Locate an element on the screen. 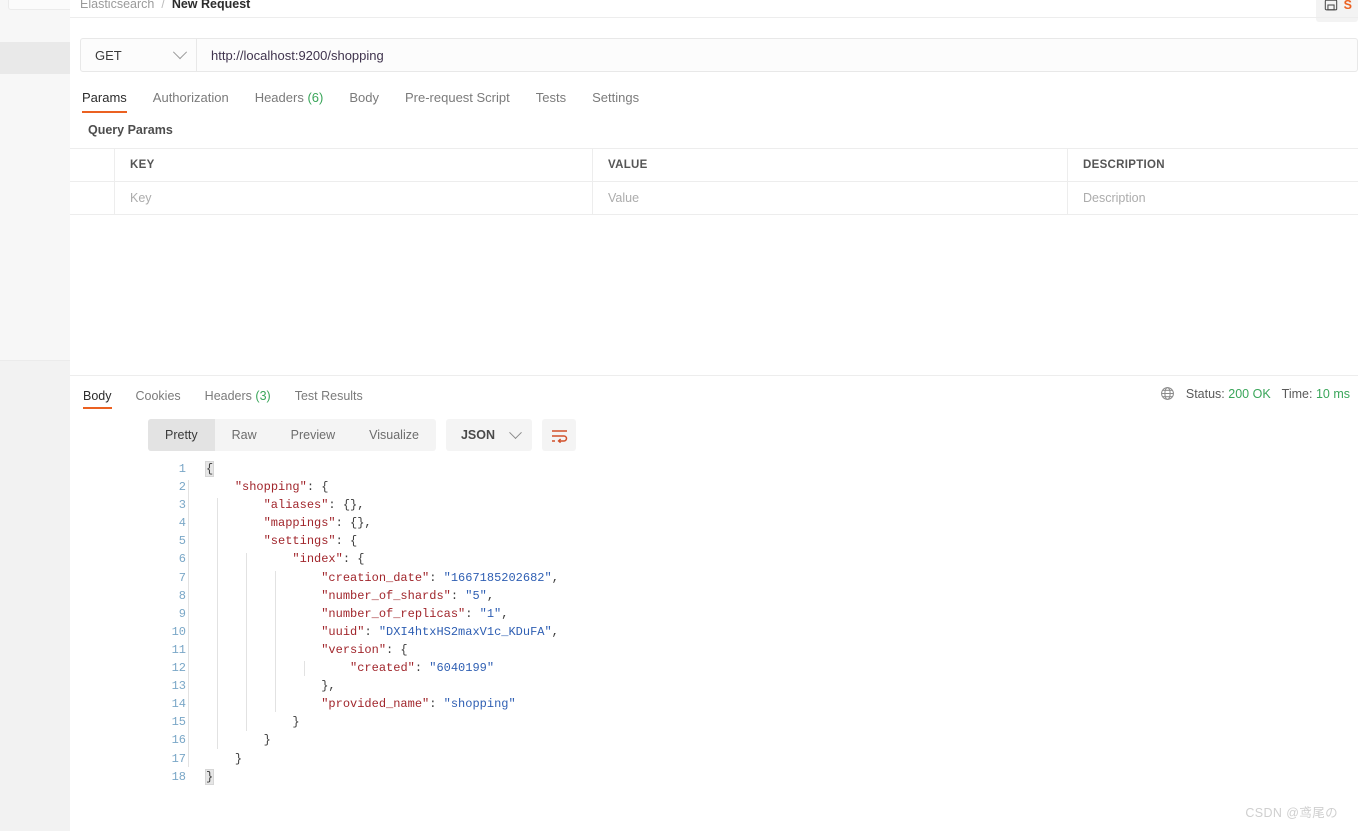  url-value: http://localhost:9200/shopping is located at coordinates (297, 55).